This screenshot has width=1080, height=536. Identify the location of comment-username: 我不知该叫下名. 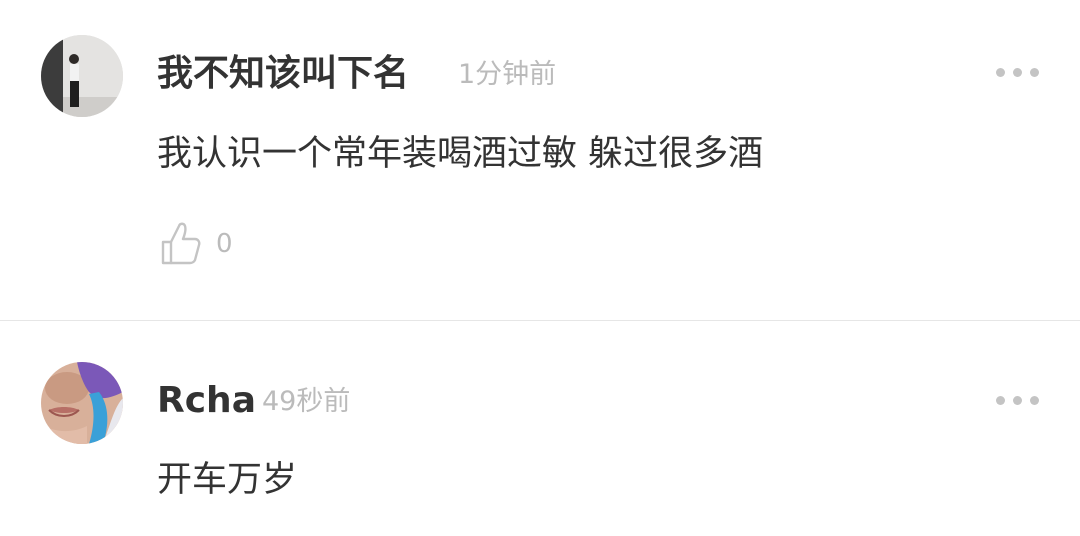
(283, 74).